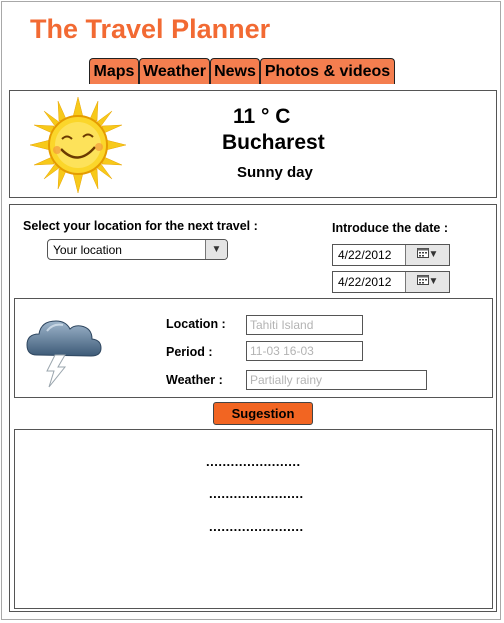 This screenshot has width=504, height=623. I want to click on date-label: Introduce the date :, so click(390, 228).